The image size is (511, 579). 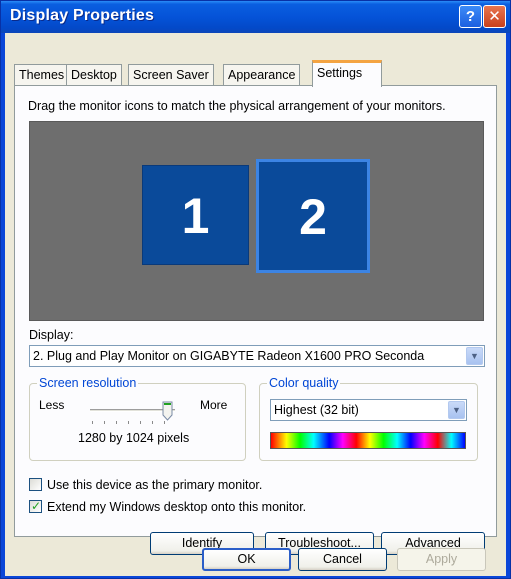 I want to click on window-title: Display Properties, so click(x=82, y=15).